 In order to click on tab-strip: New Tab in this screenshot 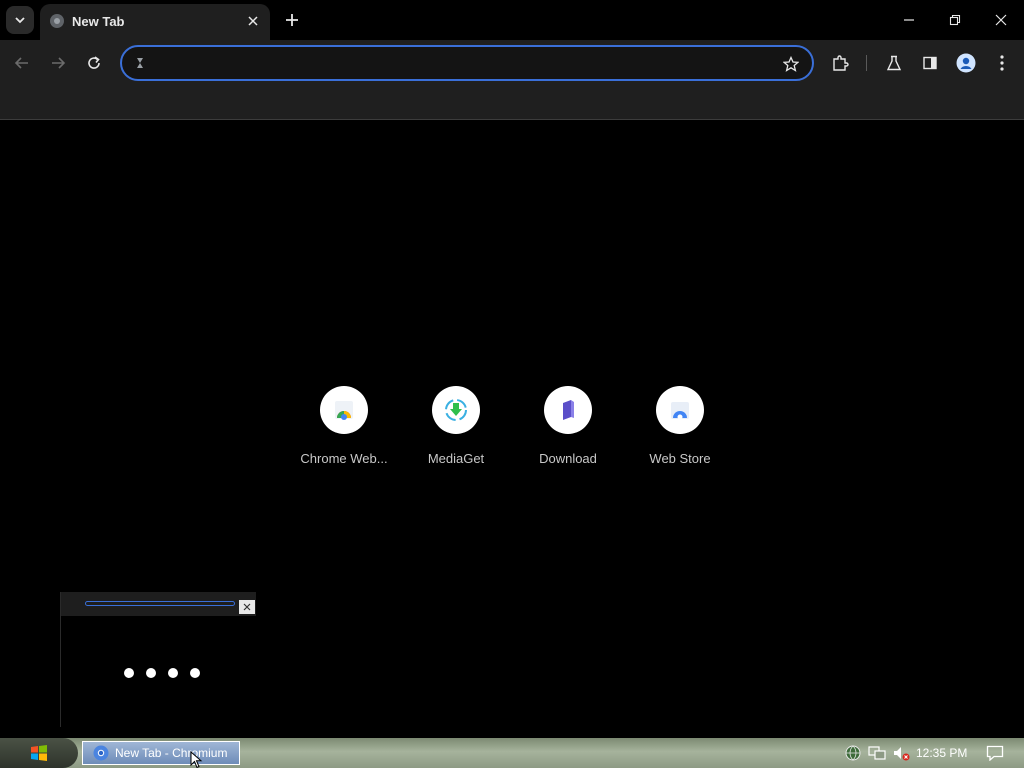, I will do `click(512, 20)`.